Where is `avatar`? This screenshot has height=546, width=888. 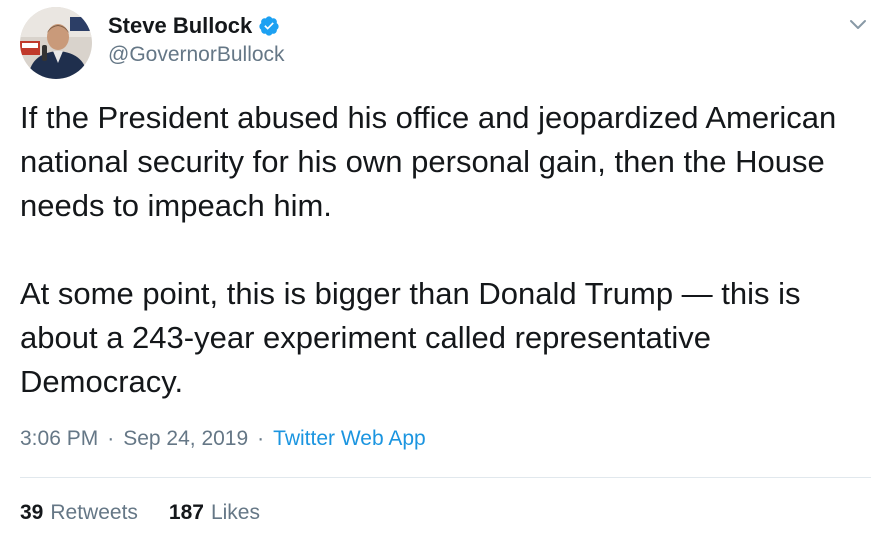 avatar is located at coordinates (56, 43).